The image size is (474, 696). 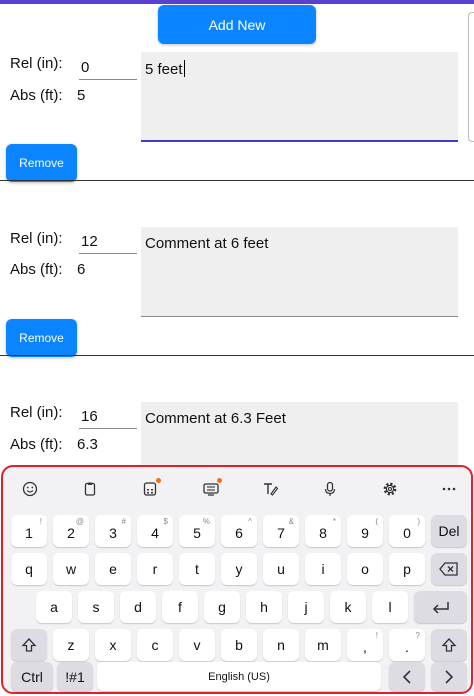 I want to click on key-r: r, so click(x=155, y=569).